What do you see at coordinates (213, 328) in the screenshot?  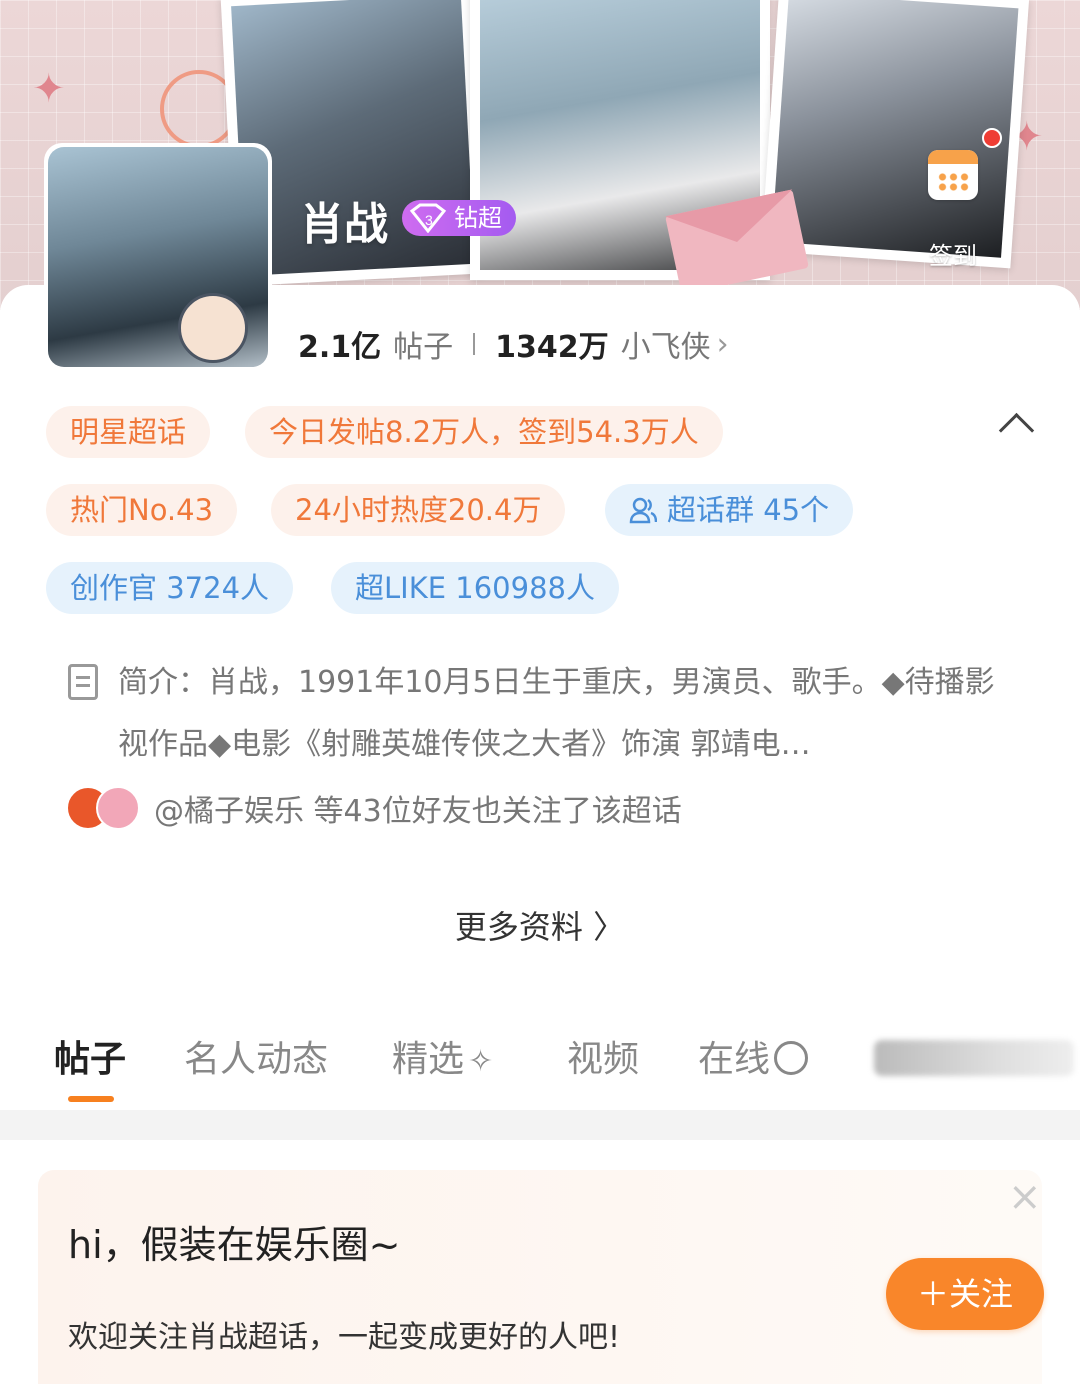 I see `chibi-sticker` at bounding box center [213, 328].